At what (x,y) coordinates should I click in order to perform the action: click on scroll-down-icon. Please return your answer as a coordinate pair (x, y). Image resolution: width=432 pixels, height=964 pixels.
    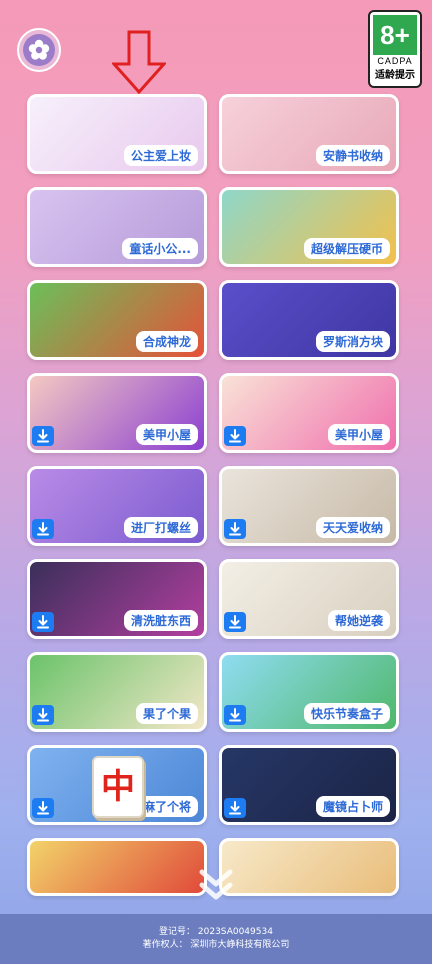
    Looking at the image, I should click on (216, 885).